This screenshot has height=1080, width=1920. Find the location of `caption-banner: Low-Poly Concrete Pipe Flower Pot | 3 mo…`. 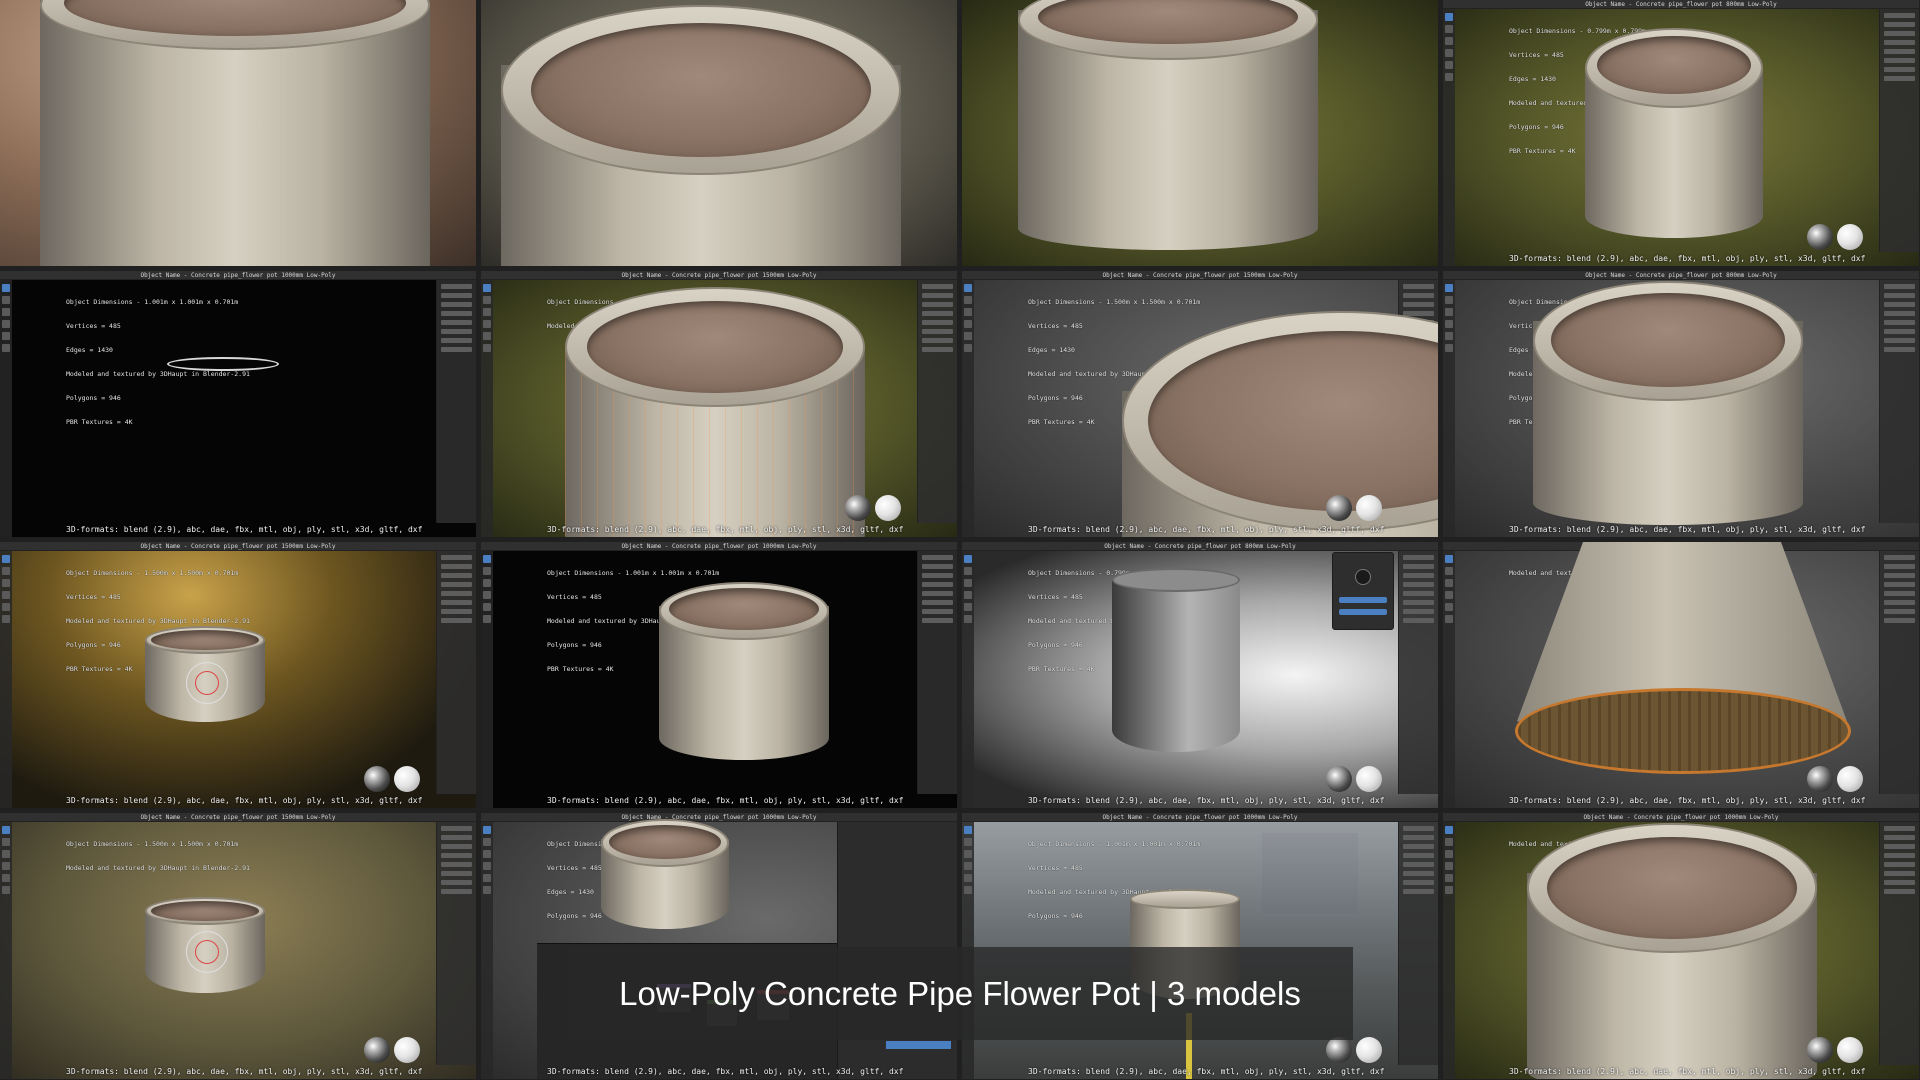

caption-banner: Low-Poly Concrete Pipe Flower Pot | 3 mo… is located at coordinates (960, 993).